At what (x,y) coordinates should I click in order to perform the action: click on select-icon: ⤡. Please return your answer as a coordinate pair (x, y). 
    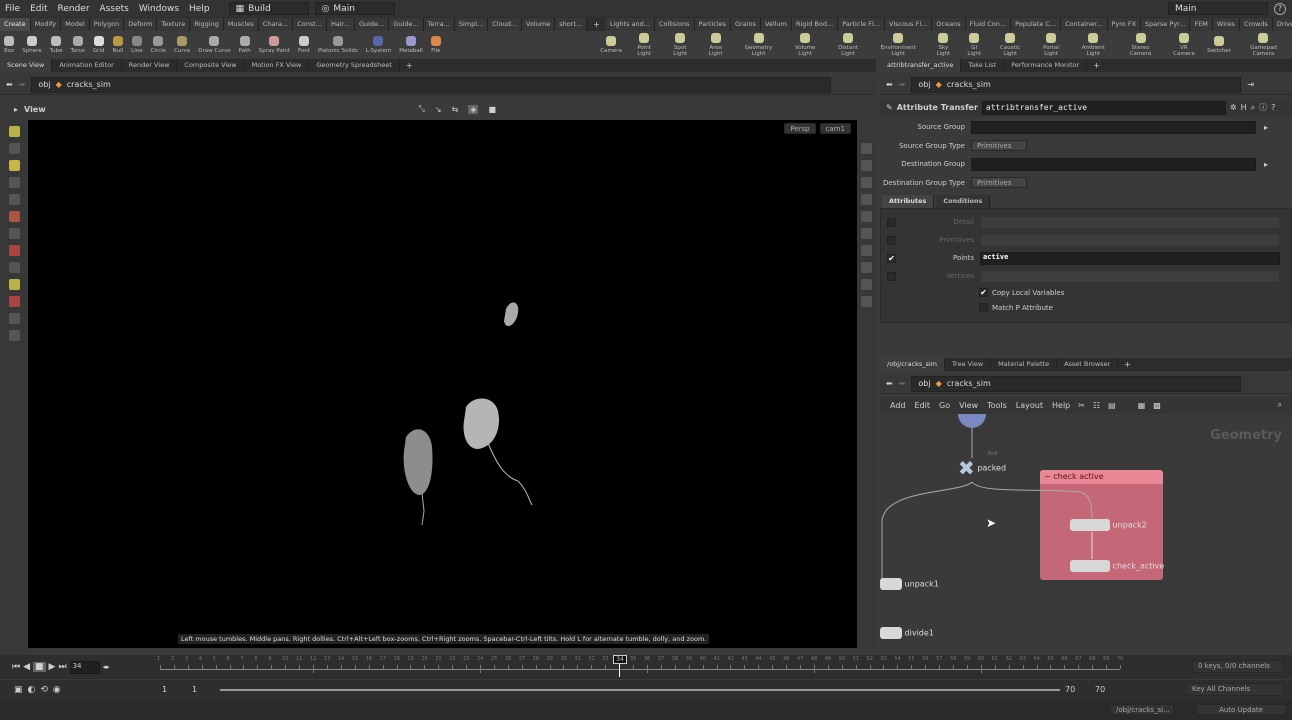
    Looking at the image, I should click on (421, 109).